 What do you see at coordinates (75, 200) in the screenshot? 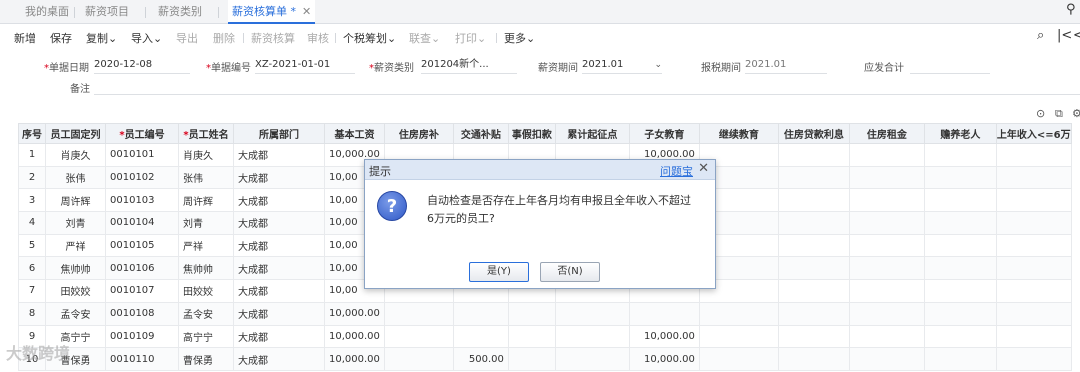
I see `cell-fixed: 周许辉` at bounding box center [75, 200].